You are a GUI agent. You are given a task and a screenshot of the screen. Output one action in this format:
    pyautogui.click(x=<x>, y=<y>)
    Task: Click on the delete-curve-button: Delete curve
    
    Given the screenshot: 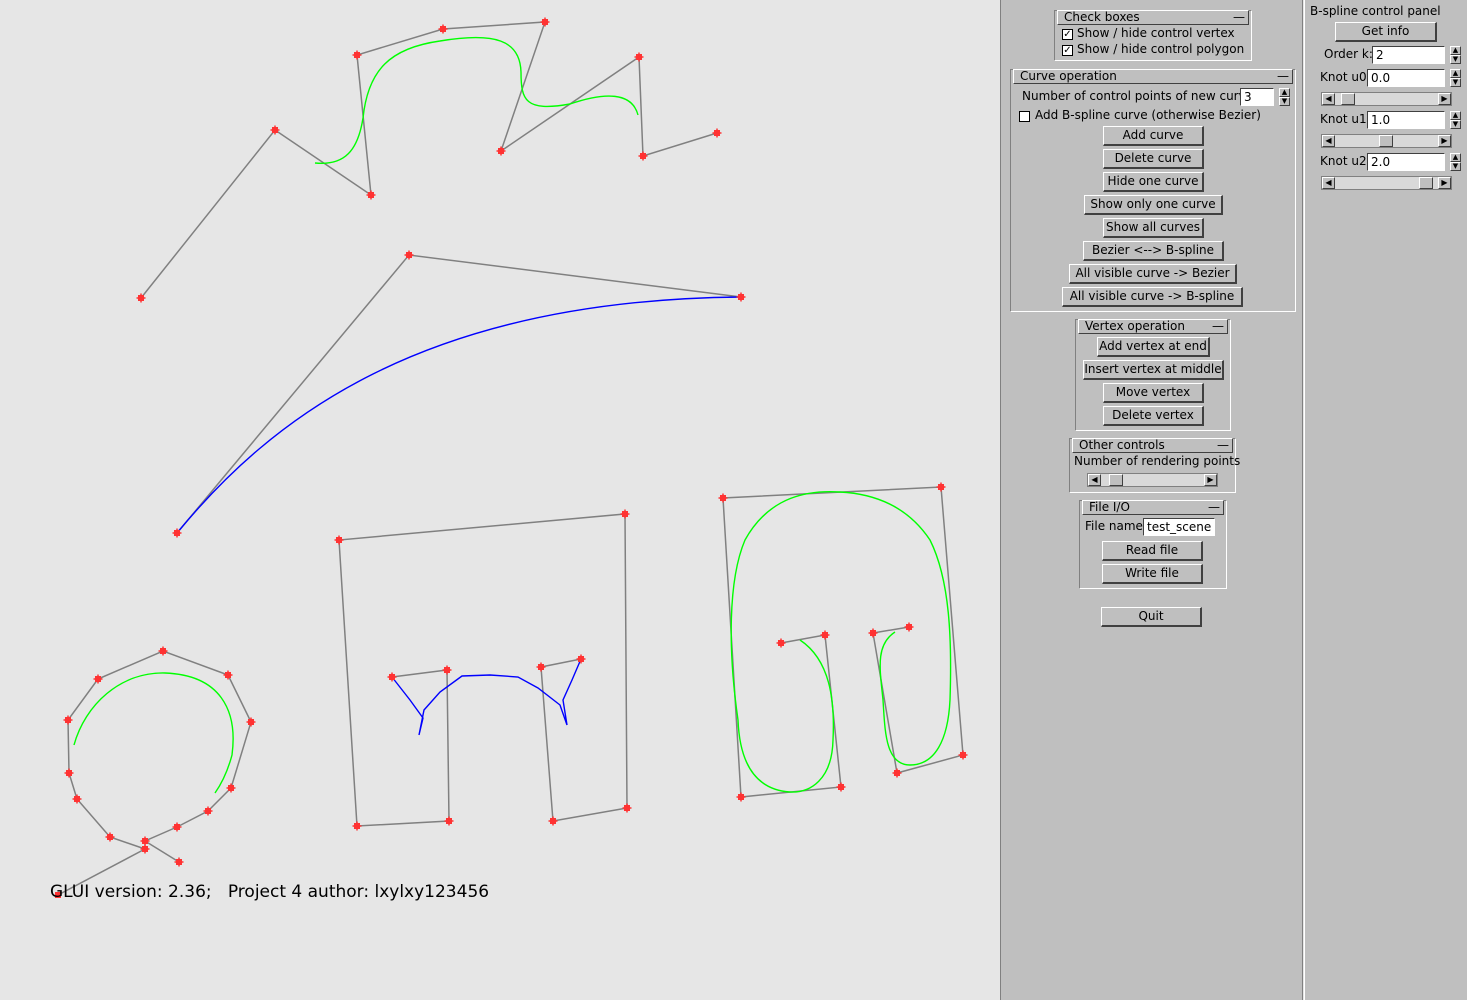 What is the action you would take?
    pyautogui.click(x=1153, y=159)
    